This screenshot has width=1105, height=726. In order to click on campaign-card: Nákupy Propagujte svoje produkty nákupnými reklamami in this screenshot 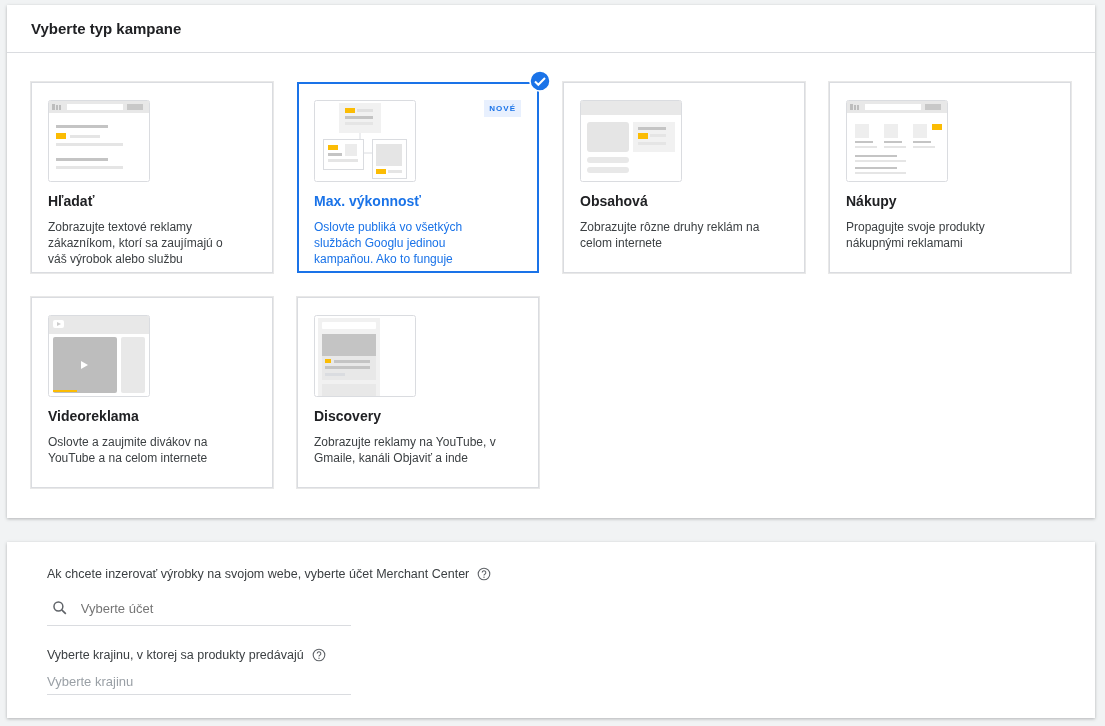, I will do `click(950, 177)`.